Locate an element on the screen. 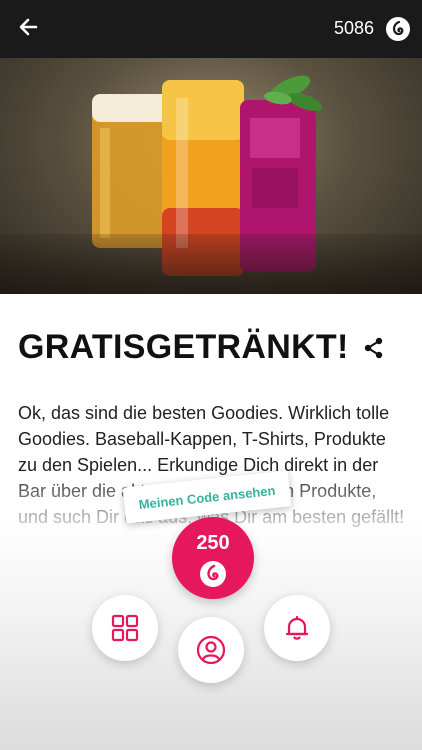  back-button is located at coordinates (29, 27).